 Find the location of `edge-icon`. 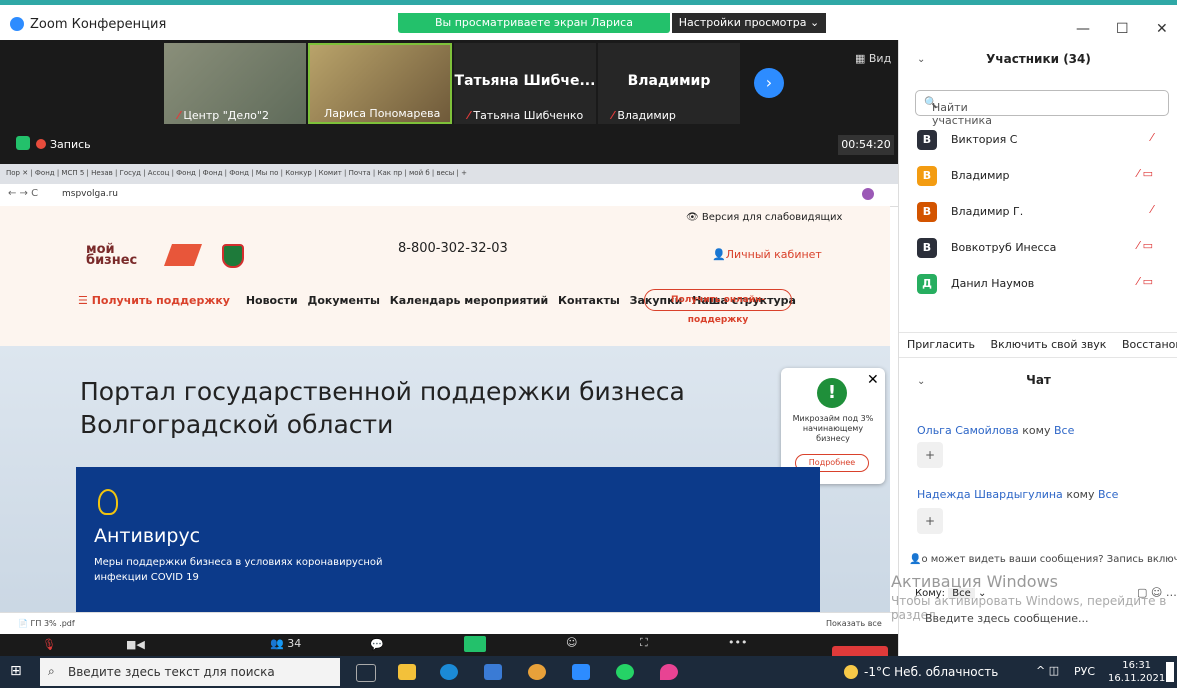

edge-icon is located at coordinates (449, 672).